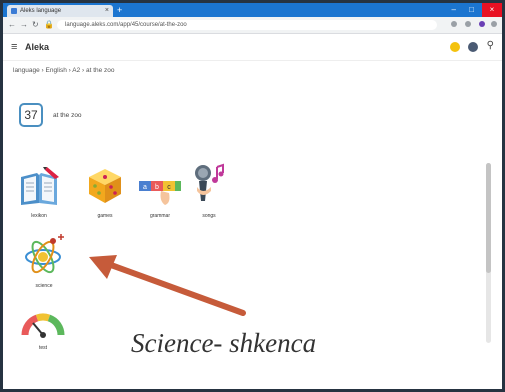 This screenshot has width=505, height=392. I want to click on window-close-icon: ×, so click(492, 10).